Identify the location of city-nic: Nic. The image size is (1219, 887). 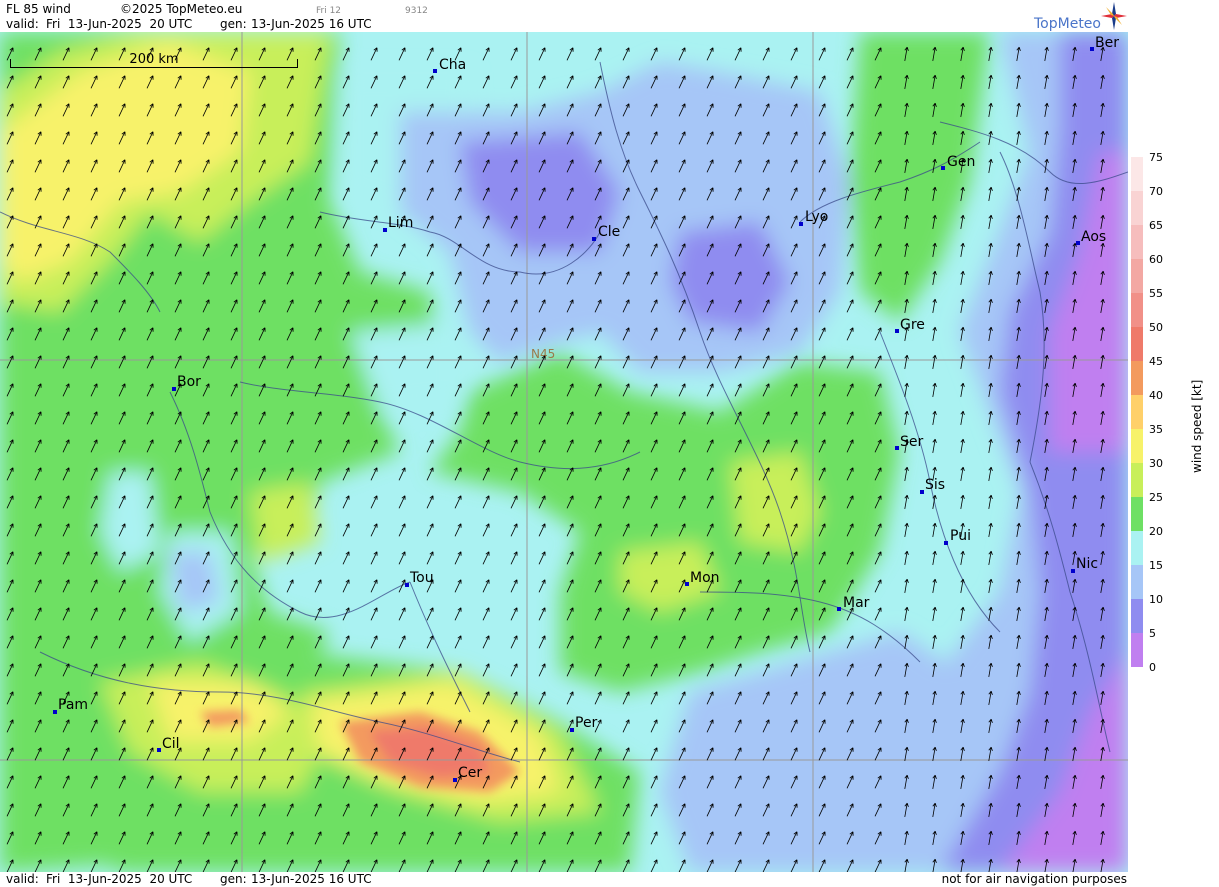
(1084, 564).